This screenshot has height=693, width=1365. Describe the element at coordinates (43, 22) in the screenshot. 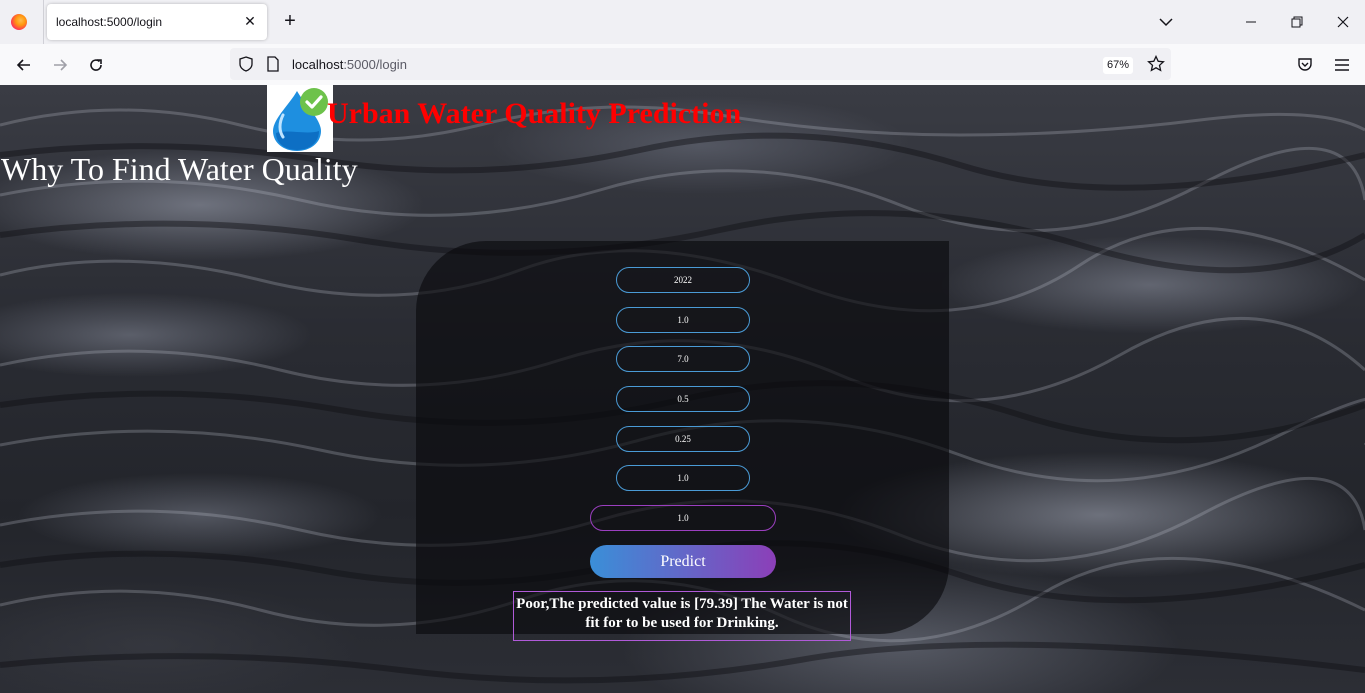

I see `tab-separator` at that location.